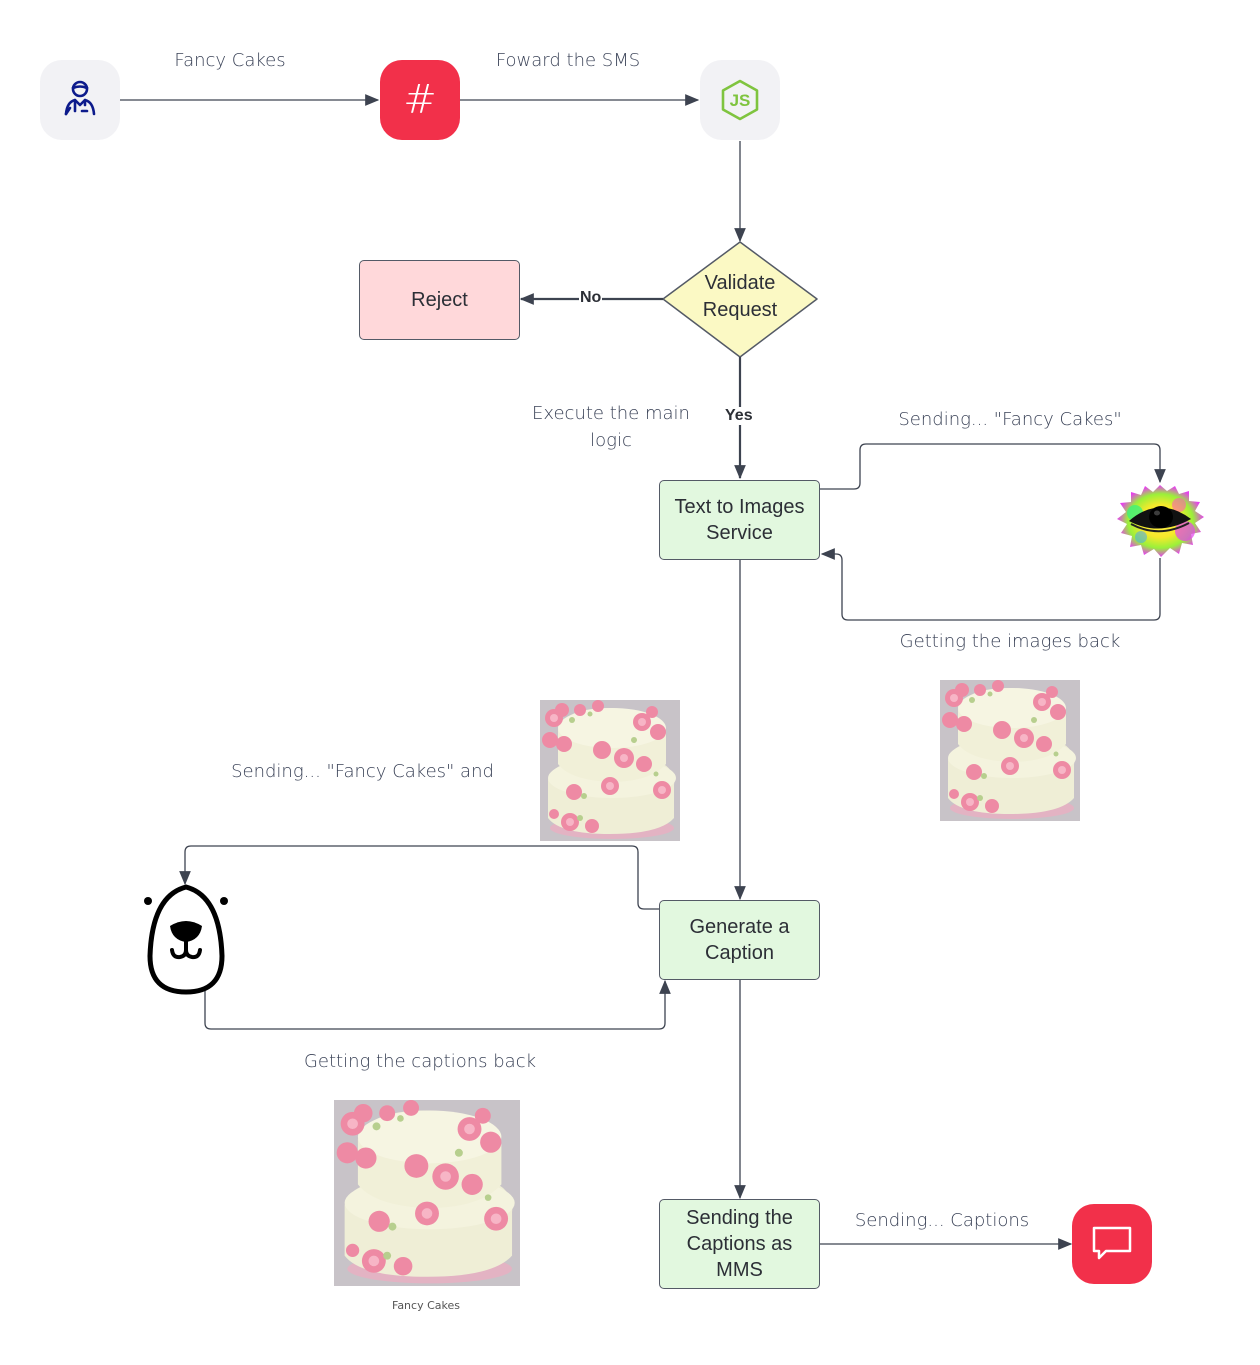 Image resolution: width=1260 pixels, height=1365 pixels. I want to click on branch-label-yes: Yes, so click(739, 416).